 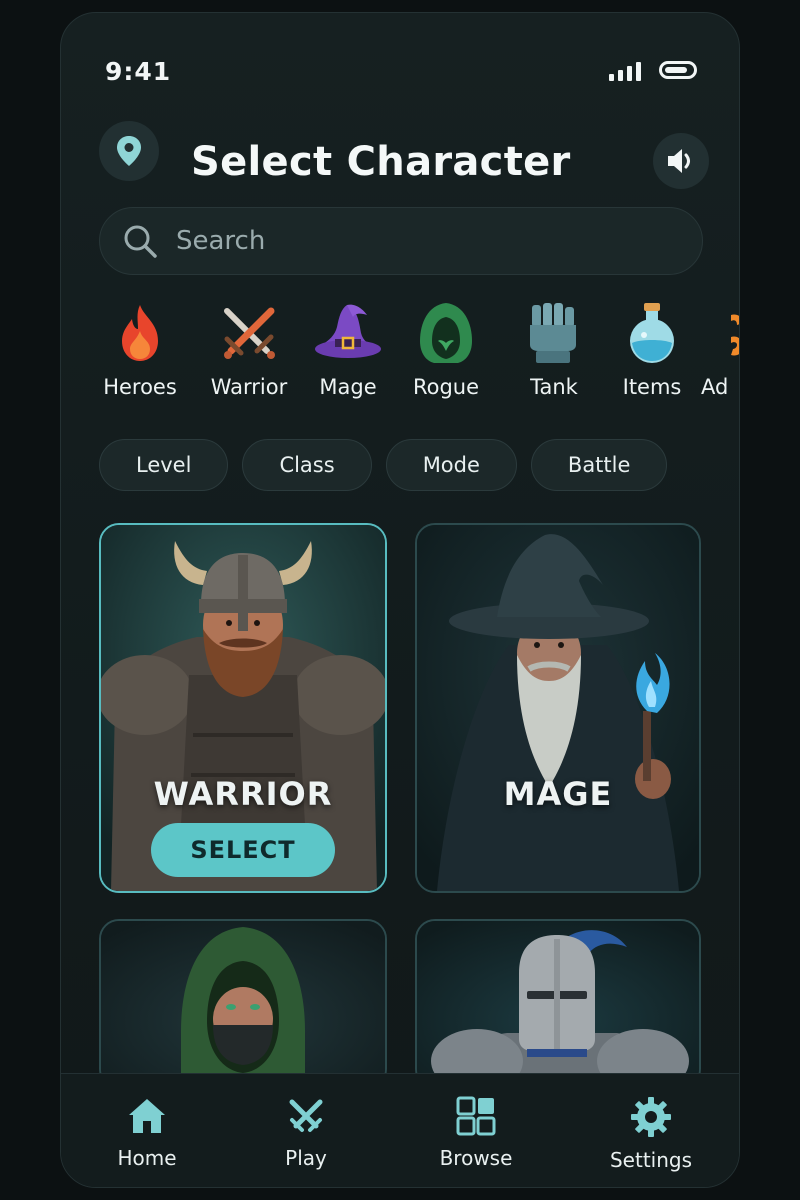 I want to click on character-name: MAGE, so click(x=558, y=794).